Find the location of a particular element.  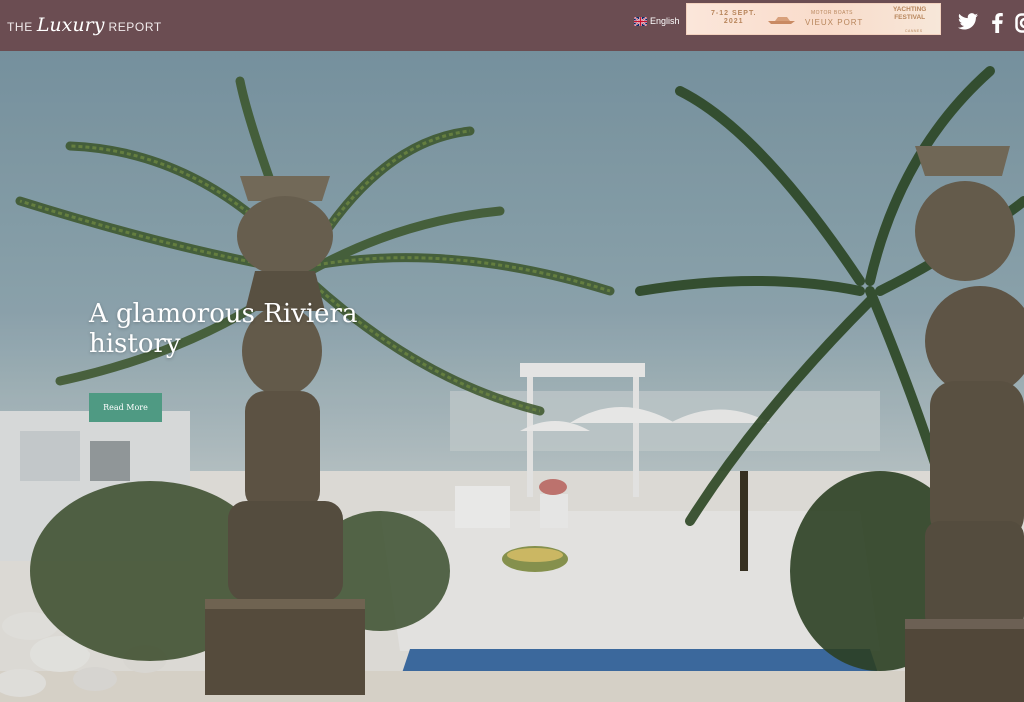

language-label: English is located at coordinates (665, 21).